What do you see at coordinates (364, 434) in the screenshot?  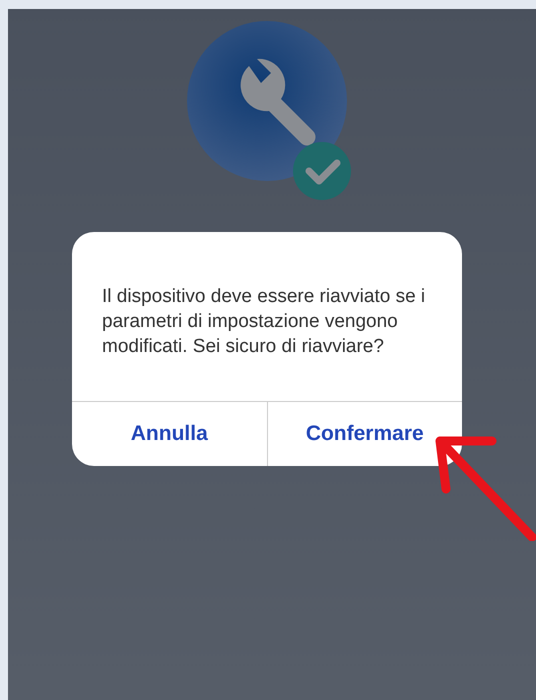 I see `dialog-button: Confermare` at bounding box center [364, 434].